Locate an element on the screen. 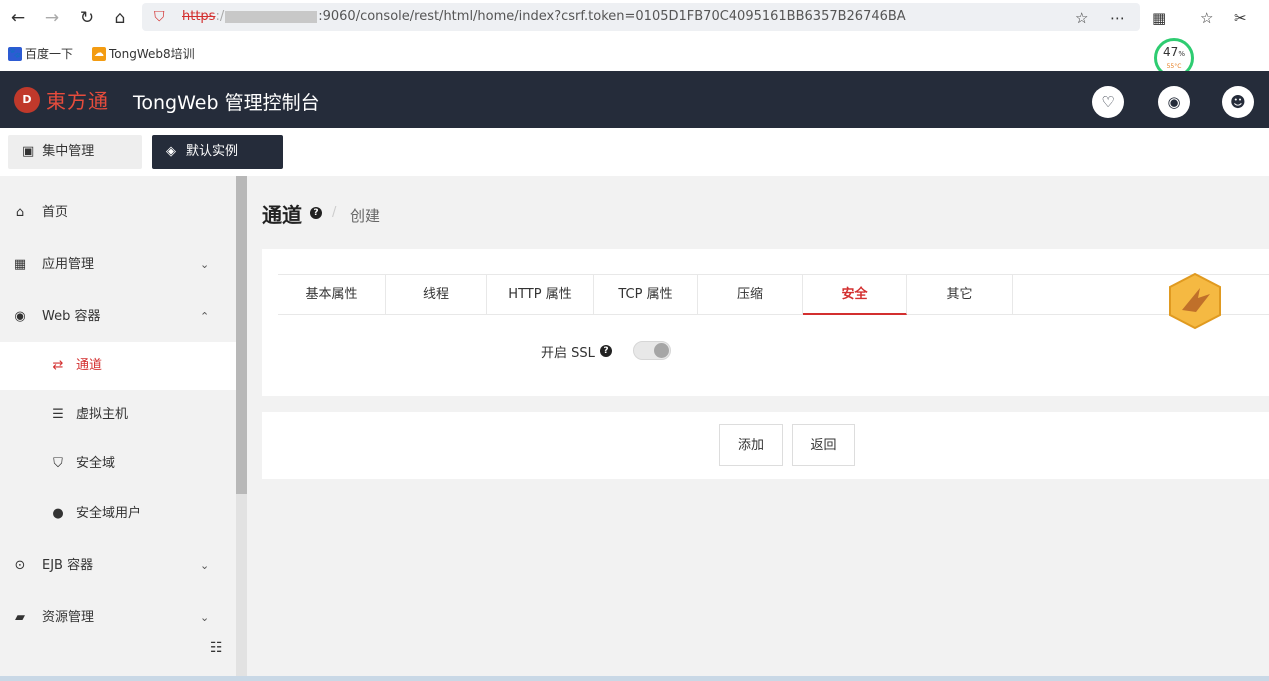 The width and height of the screenshot is (1269, 681). sidebar-item-channel: ⇄ 通道 is located at coordinates (118, 366).